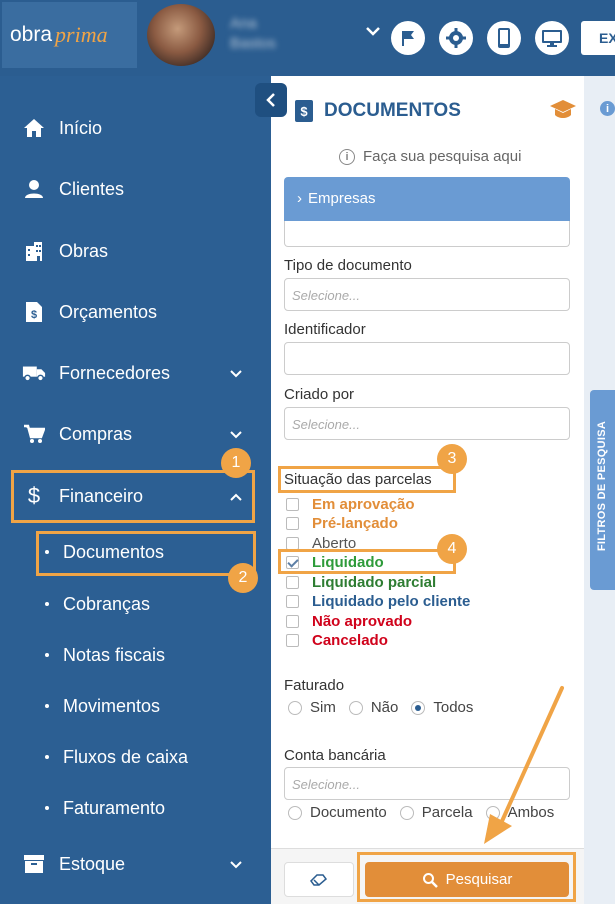  I want to click on dollar-icon: $, so click(34, 495).